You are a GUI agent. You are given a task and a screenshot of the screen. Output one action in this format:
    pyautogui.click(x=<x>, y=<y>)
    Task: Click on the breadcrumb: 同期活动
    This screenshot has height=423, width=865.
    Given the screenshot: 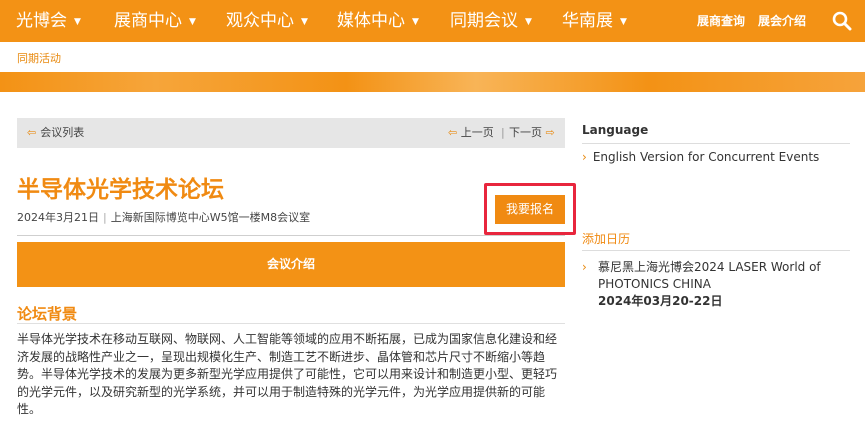 What is the action you would take?
    pyautogui.click(x=39, y=58)
    